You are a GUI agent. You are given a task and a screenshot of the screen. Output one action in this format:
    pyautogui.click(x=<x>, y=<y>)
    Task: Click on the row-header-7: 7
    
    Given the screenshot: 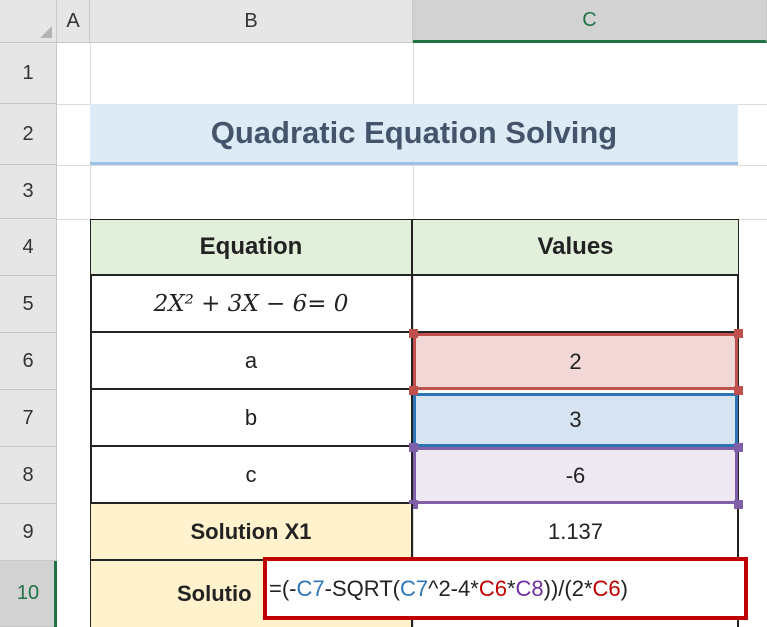 What is the action you would take?
    pyautogui.click(x=28, y=418)
    